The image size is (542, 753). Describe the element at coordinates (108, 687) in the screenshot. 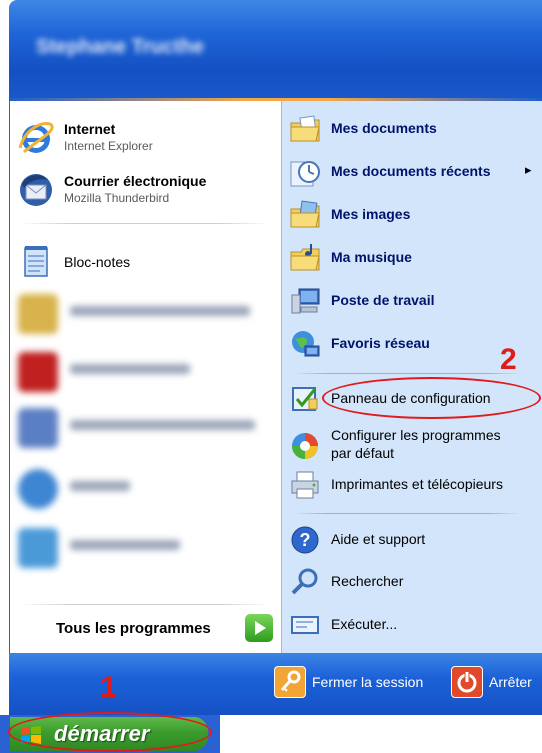

I see `annotation-number-1: 1` at that location.